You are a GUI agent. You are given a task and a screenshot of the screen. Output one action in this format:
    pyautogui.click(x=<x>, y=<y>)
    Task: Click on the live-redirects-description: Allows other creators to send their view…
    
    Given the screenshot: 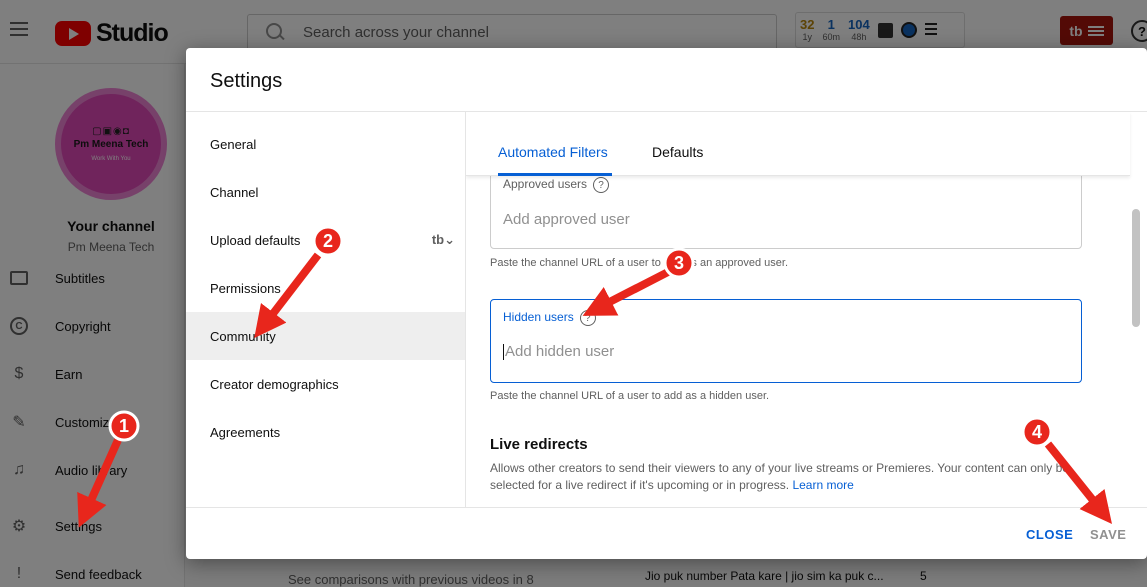 What is the action you would take?
    pyautogui.click(x=785, y=477)
    